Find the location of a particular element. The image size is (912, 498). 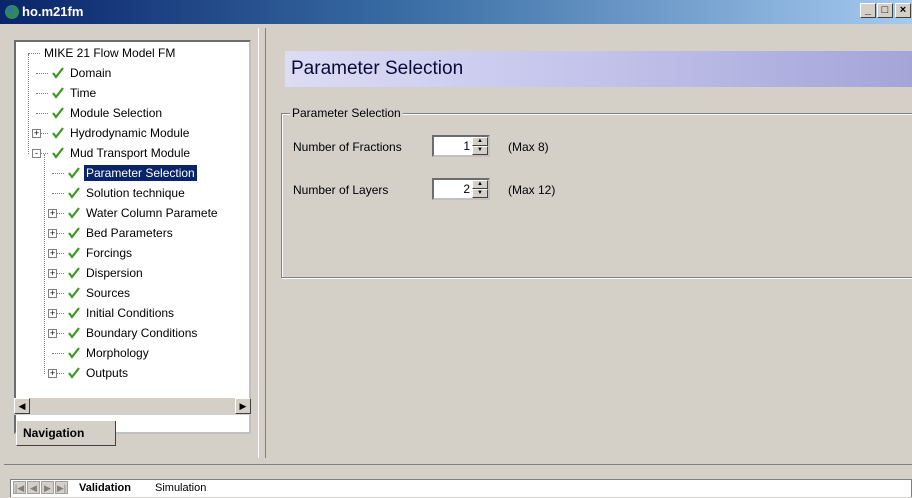

title-bar: ho.m21fm _ □ × is located at coordinates (456, 12).